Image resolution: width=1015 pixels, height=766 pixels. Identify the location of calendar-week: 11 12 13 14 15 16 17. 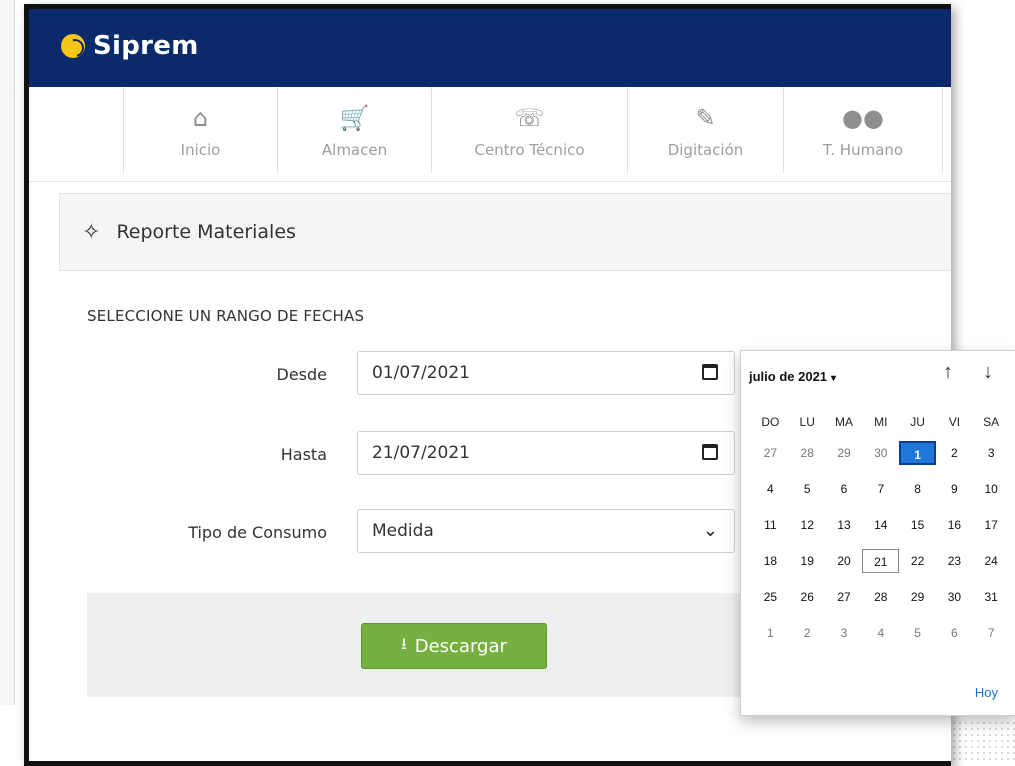
(881, 525).